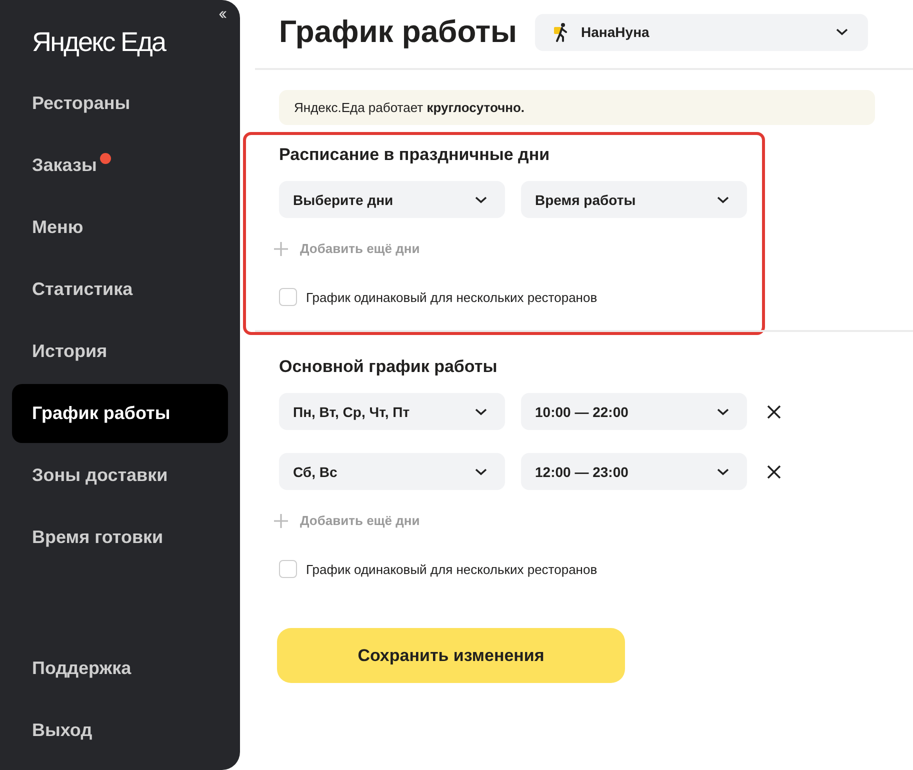  Describe the element at coordinates (99, 42) in the screenshot. I see `logo: Яндекс Еда` at that location.